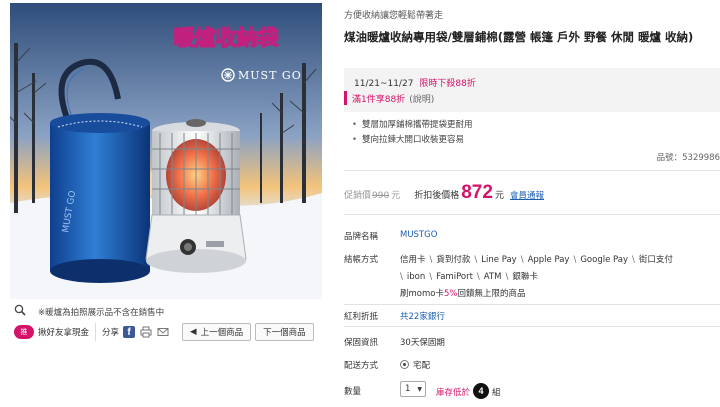 Image resolution: width=720 pixels, height=407 pixels. I want to click on promo-box: 11/21~11/27 限時下殺88折 滿1件享88折 (說明), so click(532, 90).